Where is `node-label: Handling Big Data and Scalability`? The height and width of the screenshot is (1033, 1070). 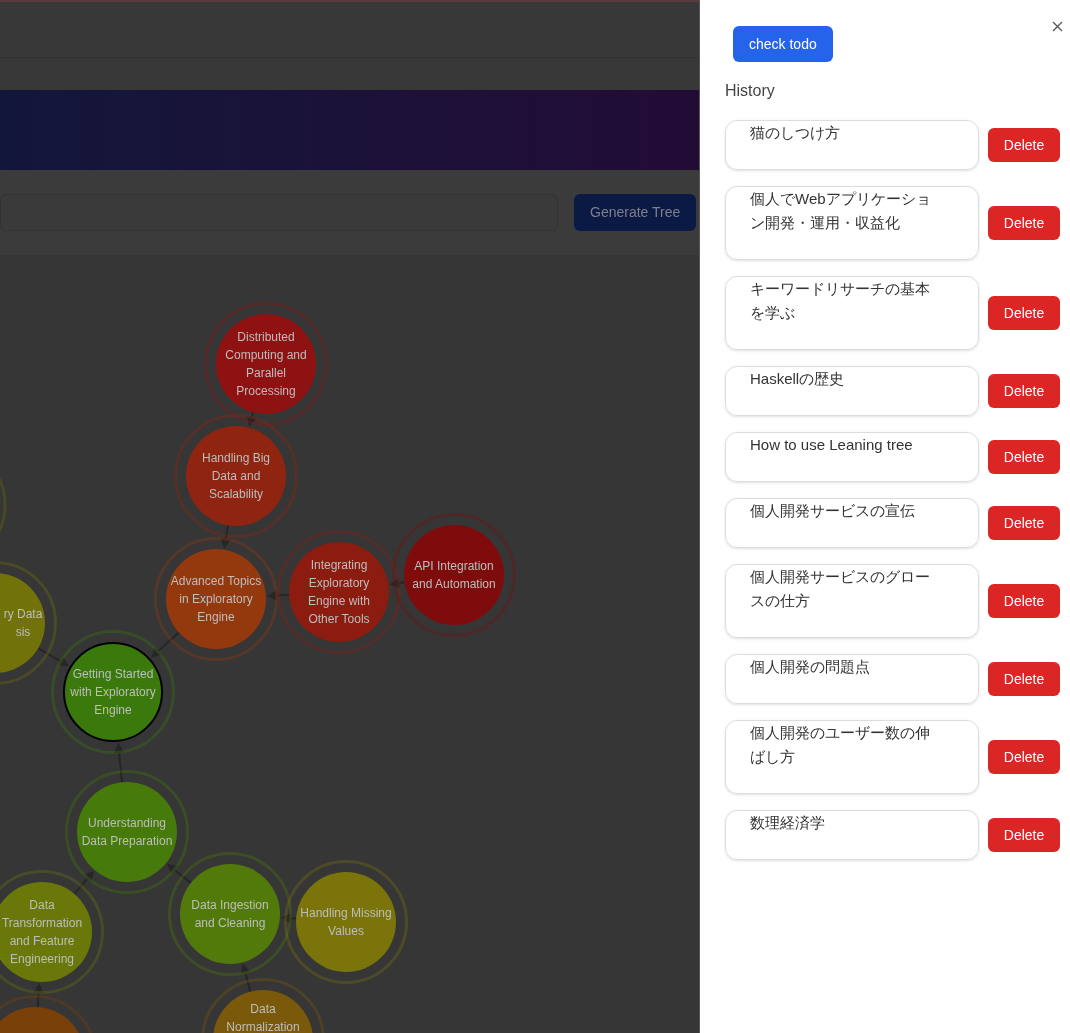
node-label: Handling Big Data and Scalability is located at coordinates (235, 476).